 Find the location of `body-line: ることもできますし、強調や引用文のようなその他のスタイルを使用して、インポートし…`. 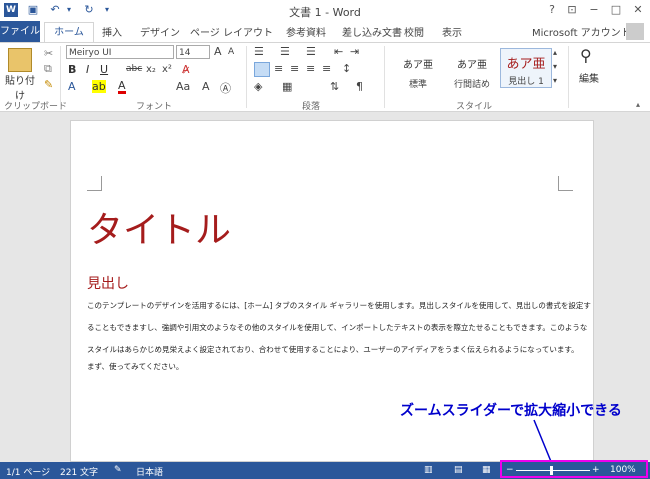

body-line: ることもできますし、強調や引用文のようなその他のスタイルを使用して、インポートし… is located at coordinates (337, 327).